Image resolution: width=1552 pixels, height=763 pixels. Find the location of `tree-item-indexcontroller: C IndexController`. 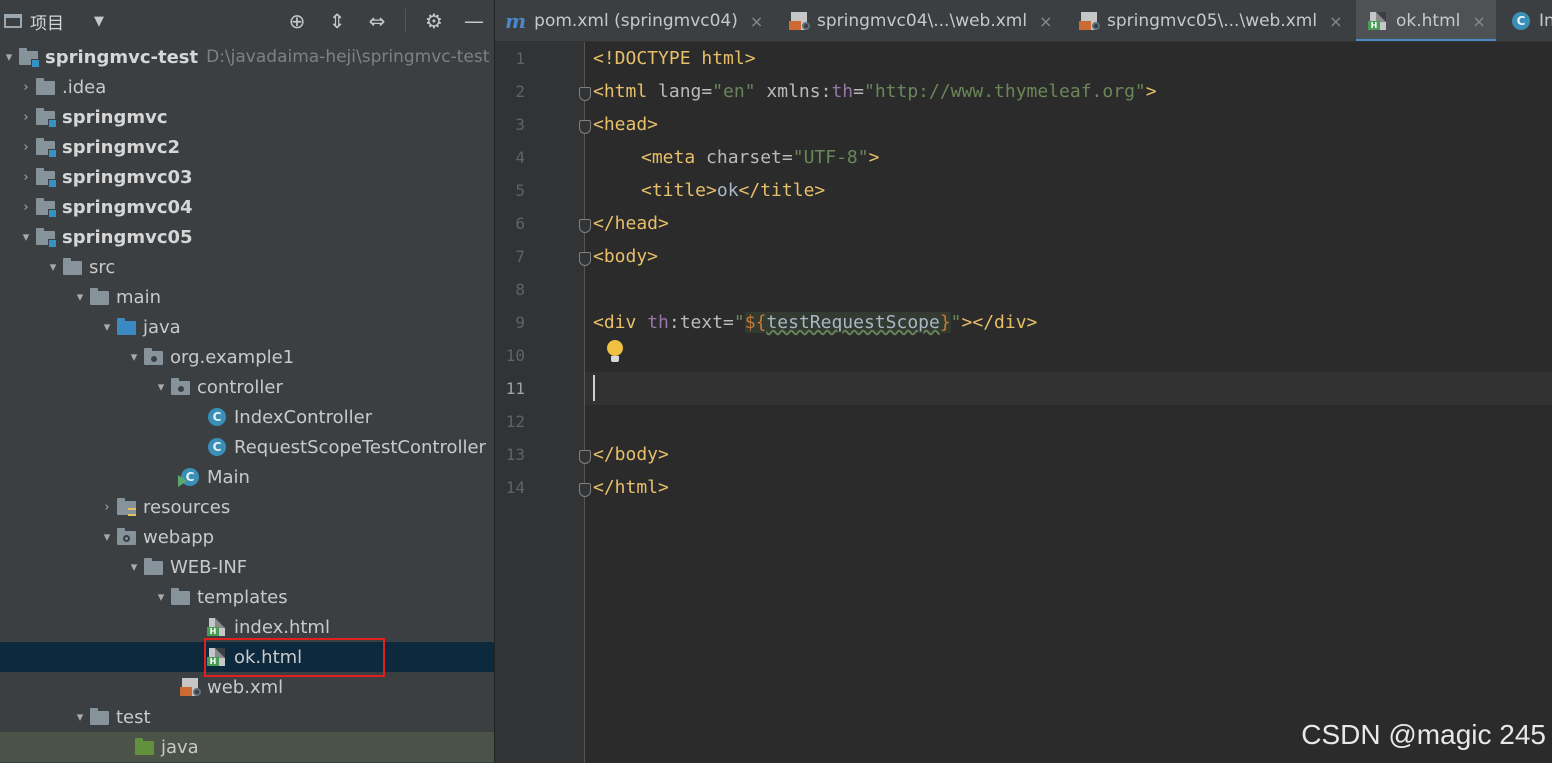

tree-item-indexcontroller: C IndexController is located at coordinates (247, 417).